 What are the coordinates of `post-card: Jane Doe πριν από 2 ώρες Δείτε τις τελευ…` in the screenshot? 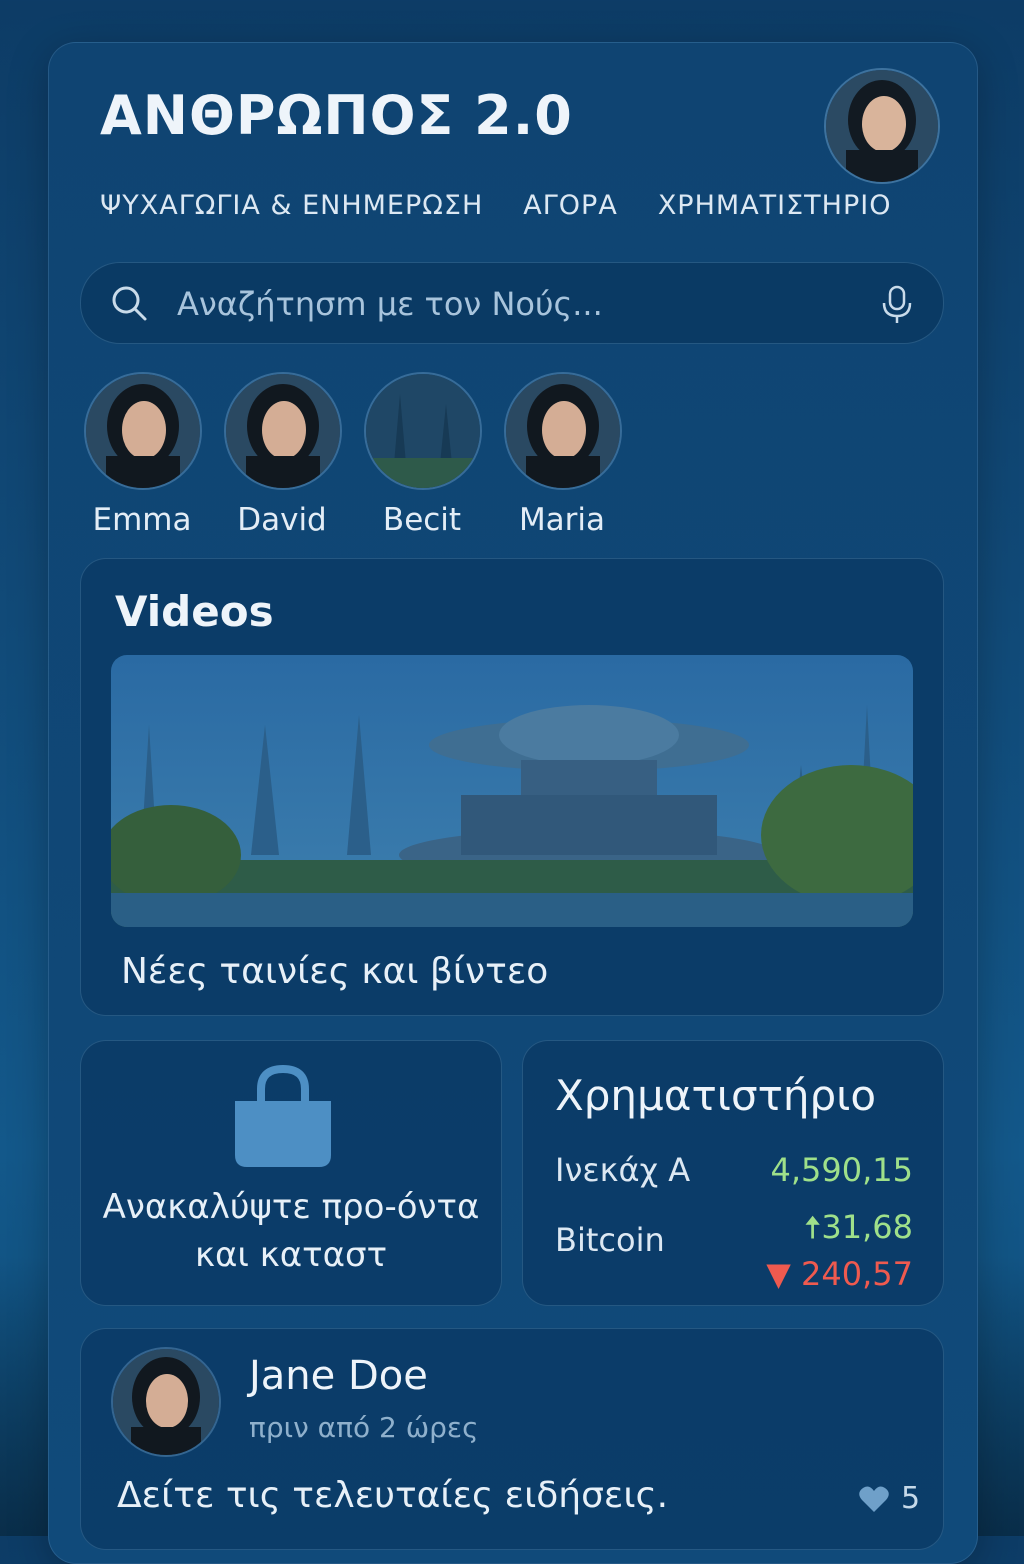 It's located at (512, 1439).